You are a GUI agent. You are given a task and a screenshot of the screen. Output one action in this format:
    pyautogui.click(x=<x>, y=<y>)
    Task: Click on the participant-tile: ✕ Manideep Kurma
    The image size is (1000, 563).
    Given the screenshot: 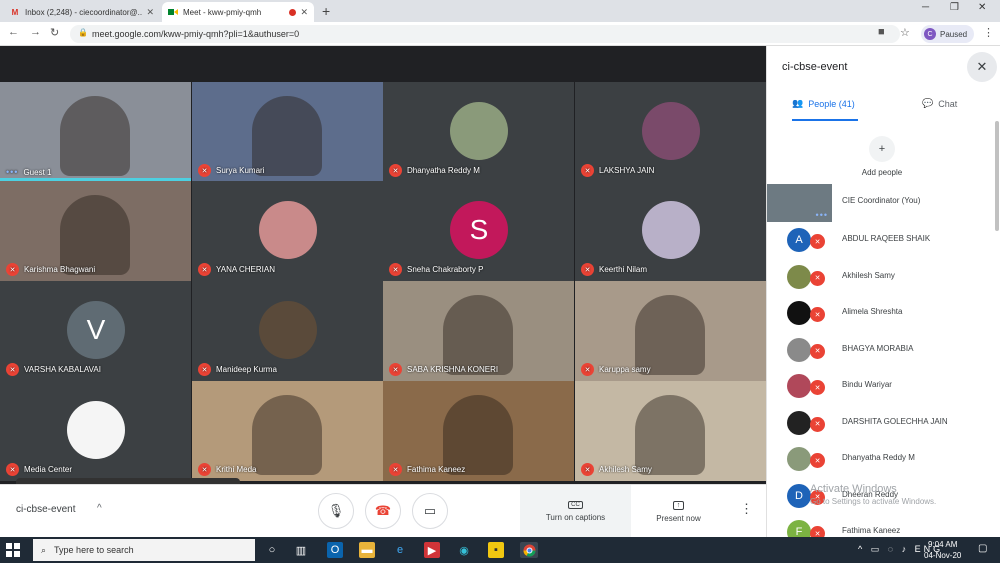 What is the action you would take?
    pyautogui.click(x=287, y=331)
    